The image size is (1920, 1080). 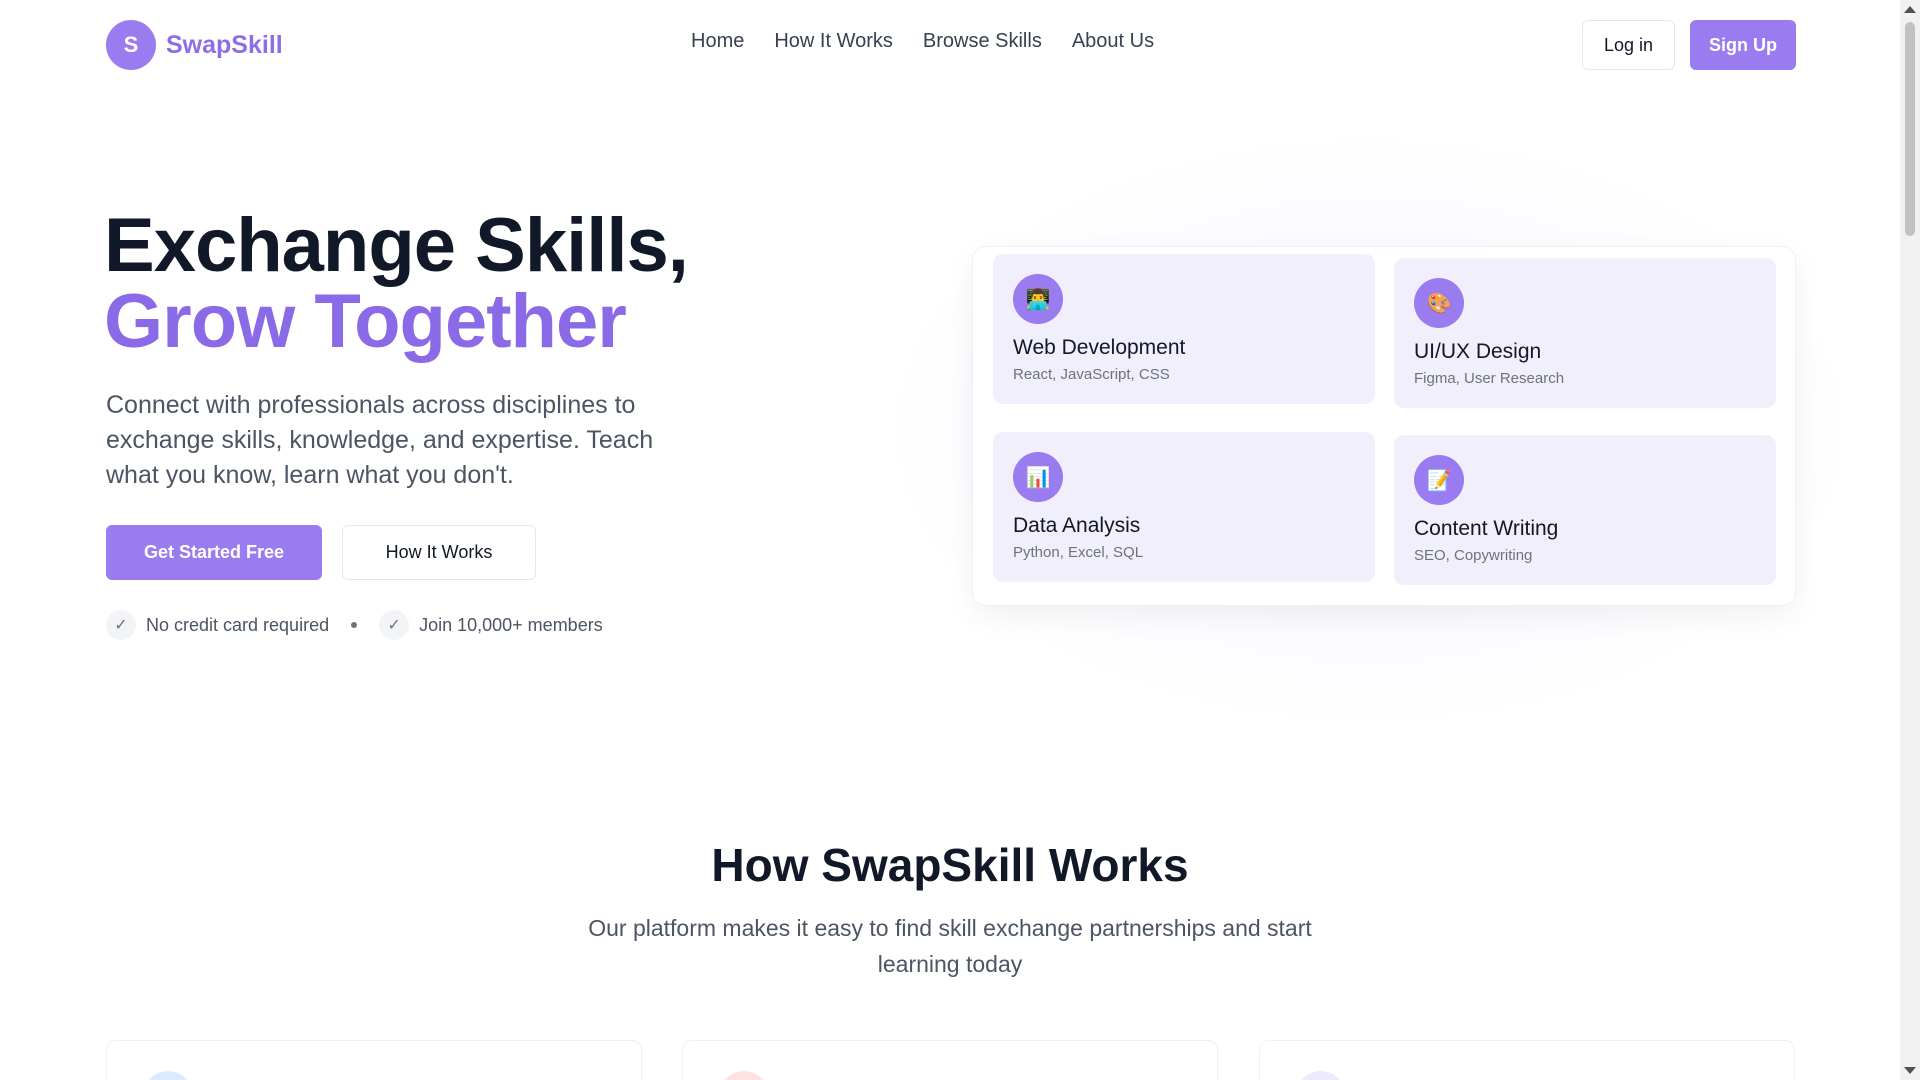 I want to click on skill-tags: React, JavaScript, CSS, so click(x=1091, y=374).